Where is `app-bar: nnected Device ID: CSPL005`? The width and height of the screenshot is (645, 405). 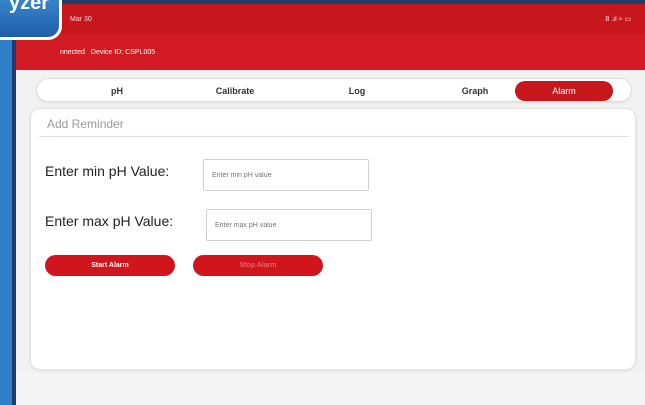
app-bar: nnected Device ID: CSPL005 is located at coordinates (330, 52).